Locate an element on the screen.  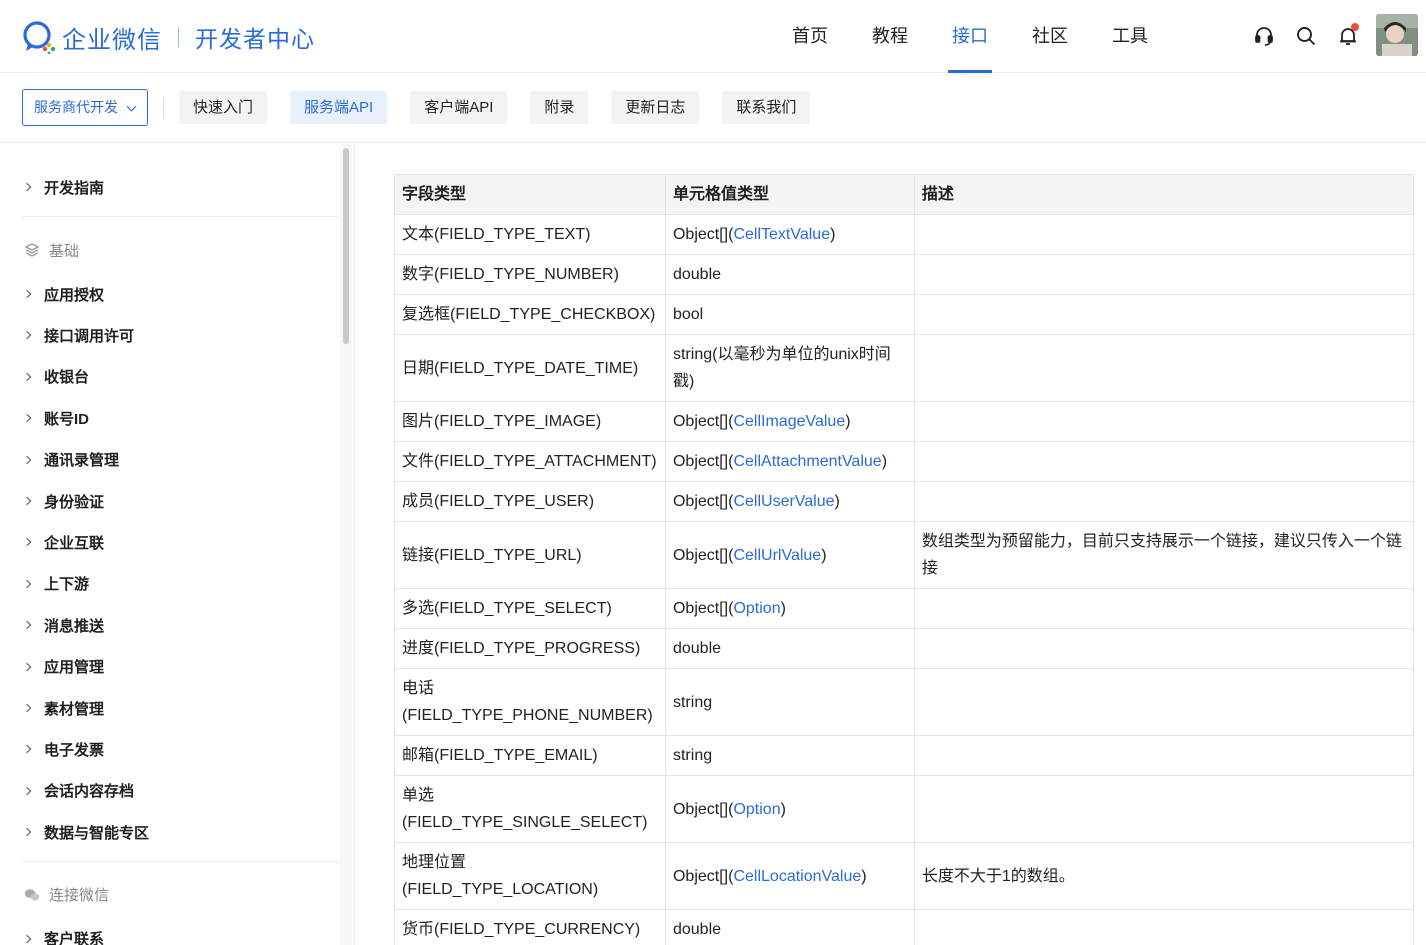
scope-dropdown-label: 服务商代开发 is located at coordinates (76, 107).